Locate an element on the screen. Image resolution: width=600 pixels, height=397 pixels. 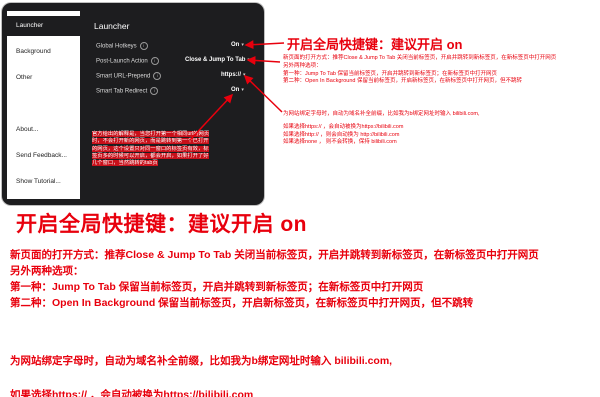
hotkeys-annotation: 开启全局快捷键：建议开启 on is located at coordinates (375, 44).